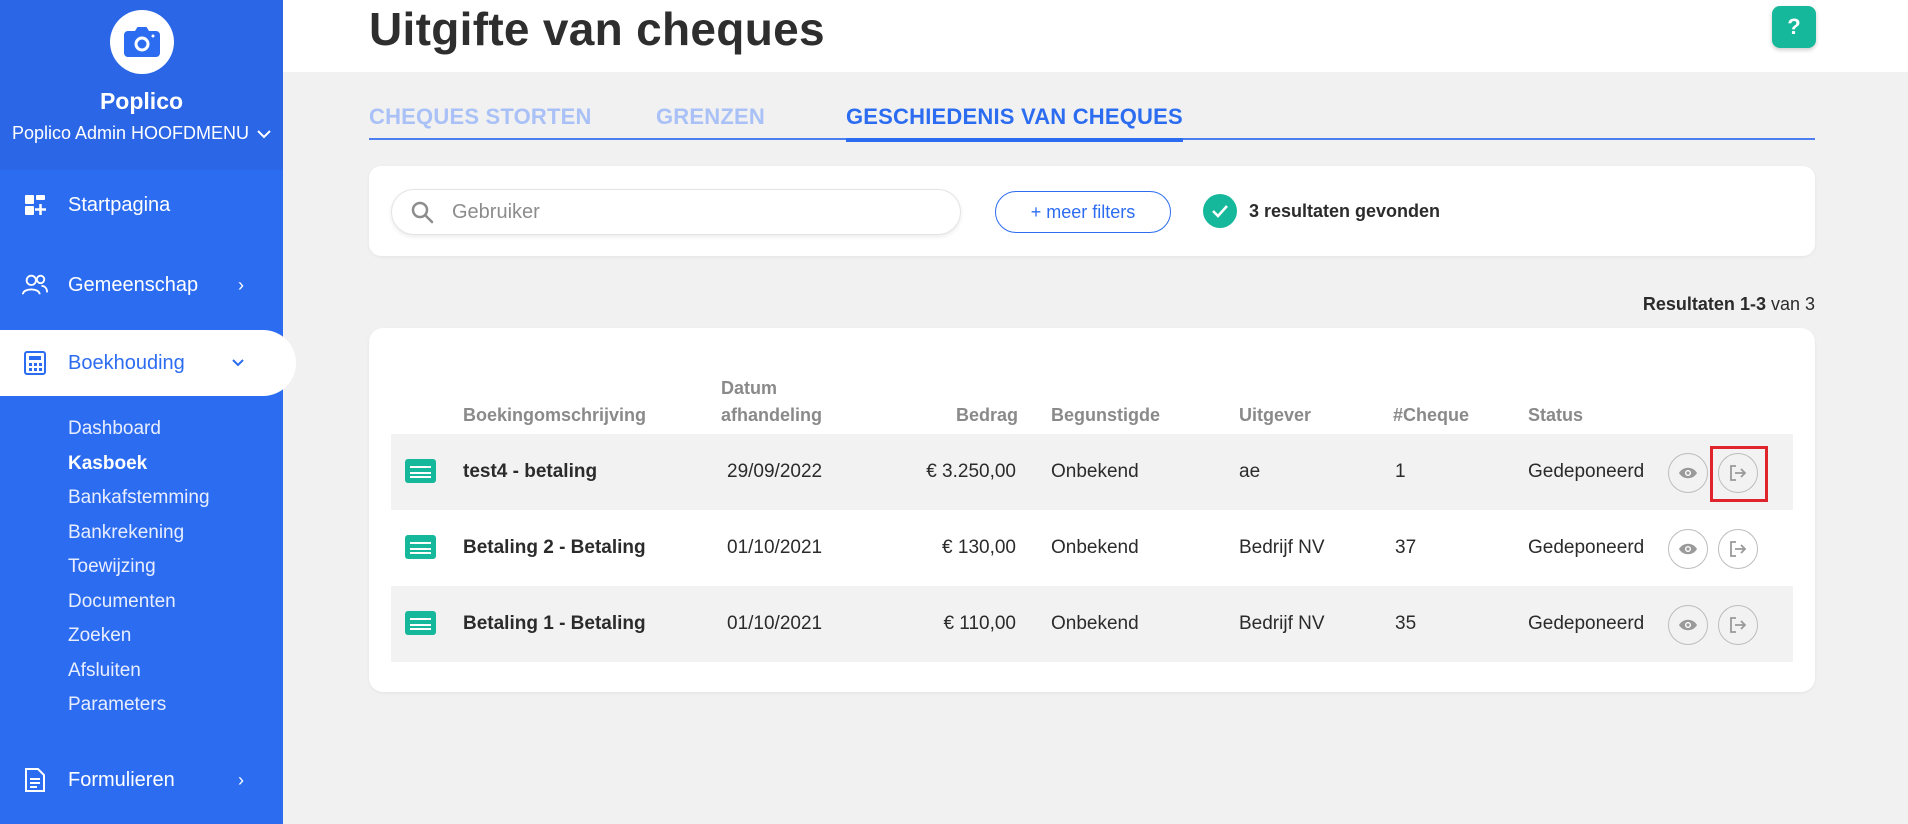 The image size is (1908, 824). I want to click on column-header-date: Datum afhandeling, so click(772, 401).